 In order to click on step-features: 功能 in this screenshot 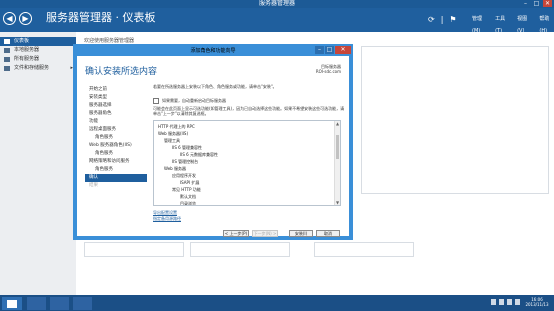, I will do `click(116, 122)`.